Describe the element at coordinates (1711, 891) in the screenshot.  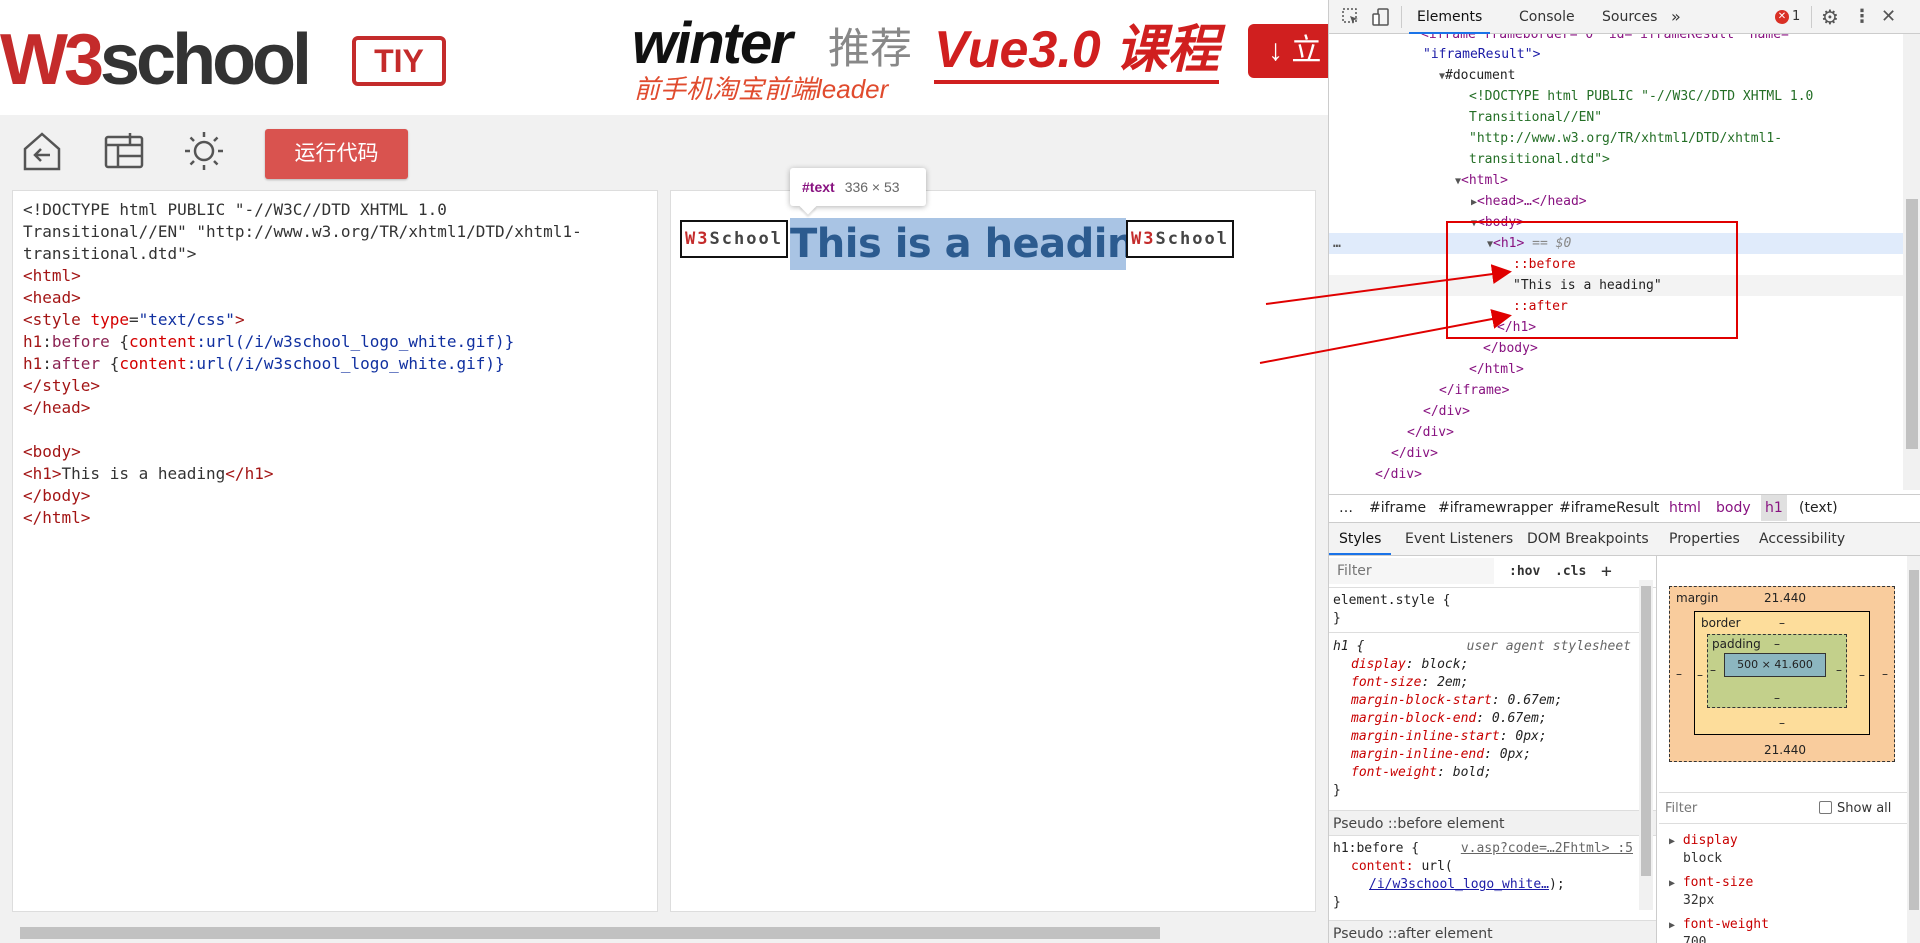
I see `computed-prop: ▶ font-size 32px` at that location.